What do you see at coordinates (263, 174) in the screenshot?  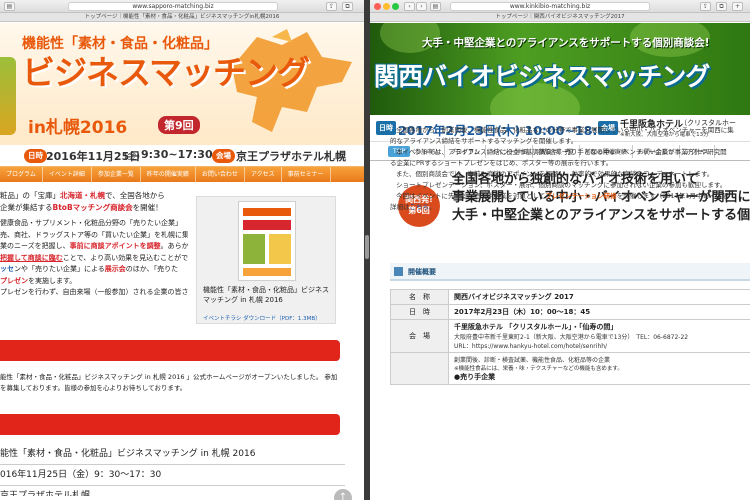 I see `nav-access: アクセス` at bounding box center [263, 174].